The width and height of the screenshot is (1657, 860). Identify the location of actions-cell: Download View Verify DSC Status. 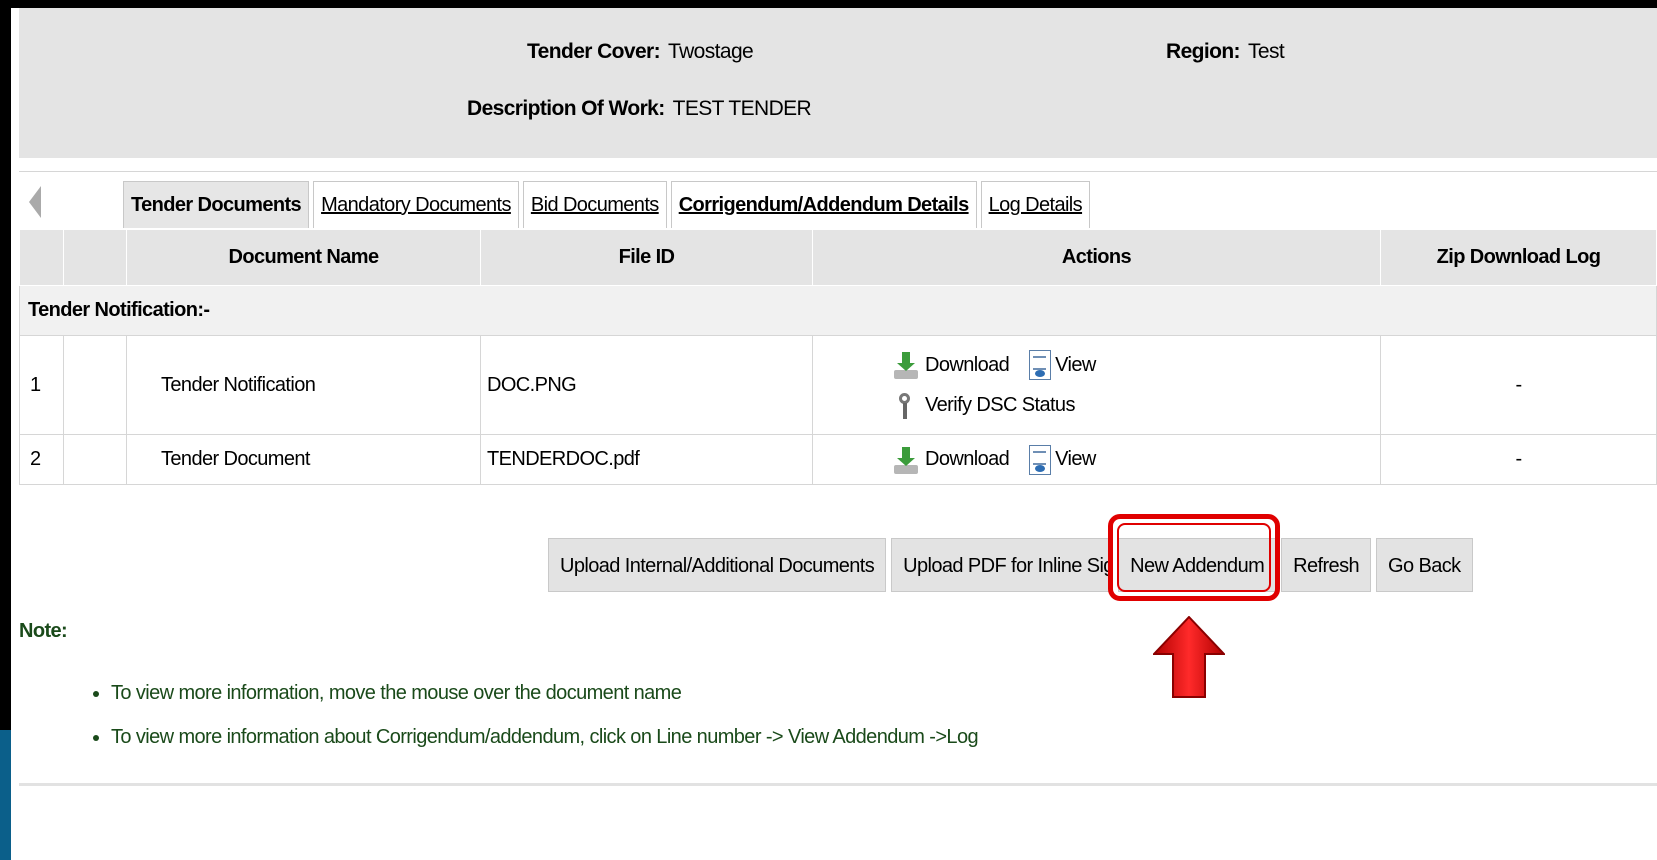
(1096, 385).